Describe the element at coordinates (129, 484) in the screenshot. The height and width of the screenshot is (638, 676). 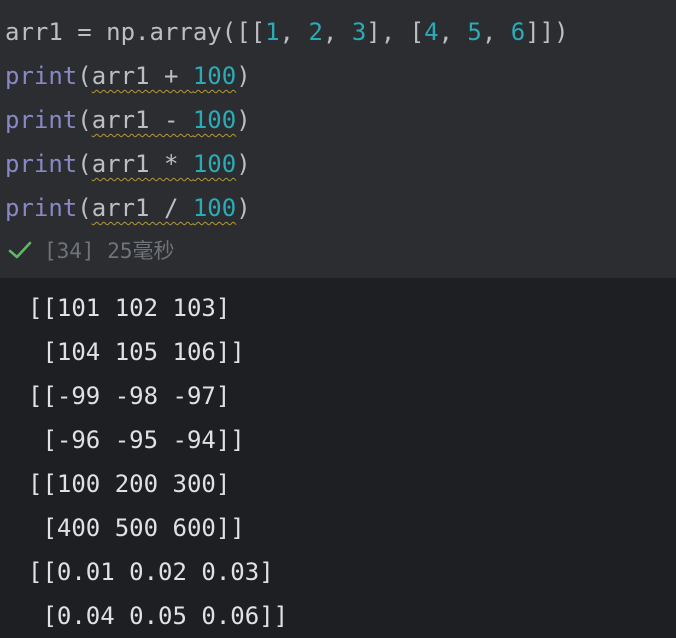
I see `output-line: [[100 200 300]` at that location.